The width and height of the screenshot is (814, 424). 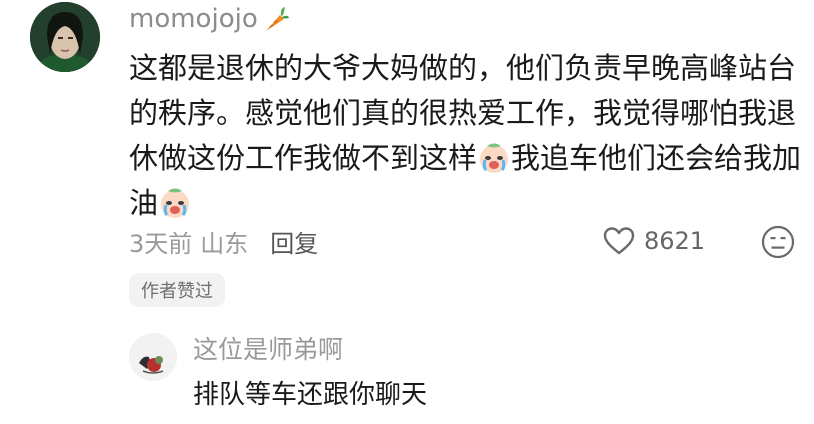 I want to click on comment-time: 3天前, so click(x=161, y=243).